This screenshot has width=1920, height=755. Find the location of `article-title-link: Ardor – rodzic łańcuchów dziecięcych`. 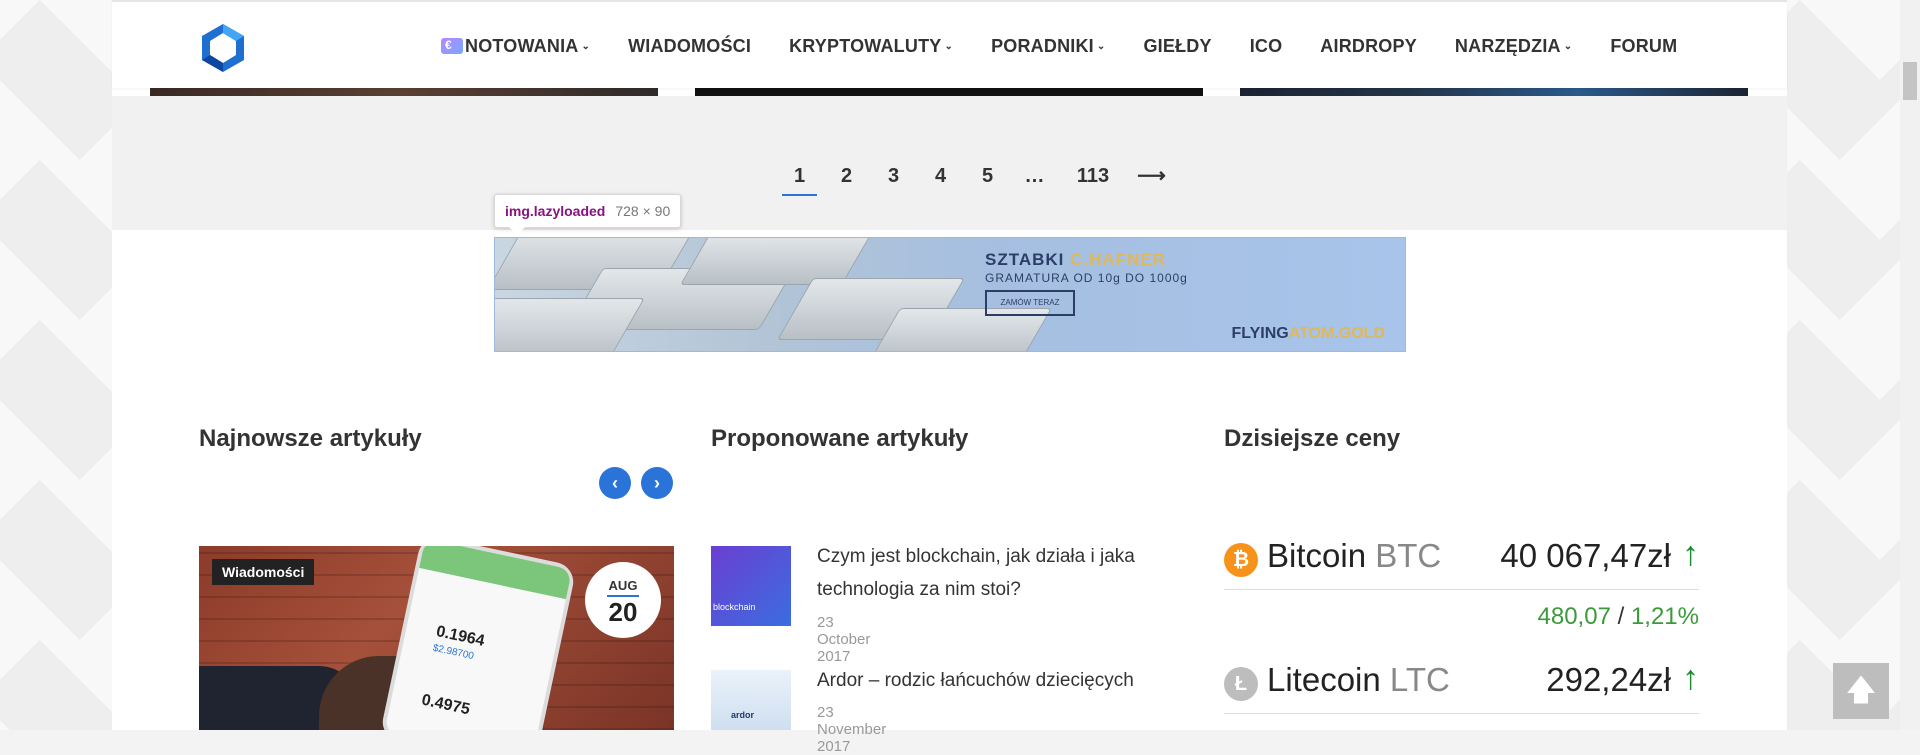

article-title-link: Ardor – rodzic łańcuchów dziecięcych is located at coordinates (997, 680).